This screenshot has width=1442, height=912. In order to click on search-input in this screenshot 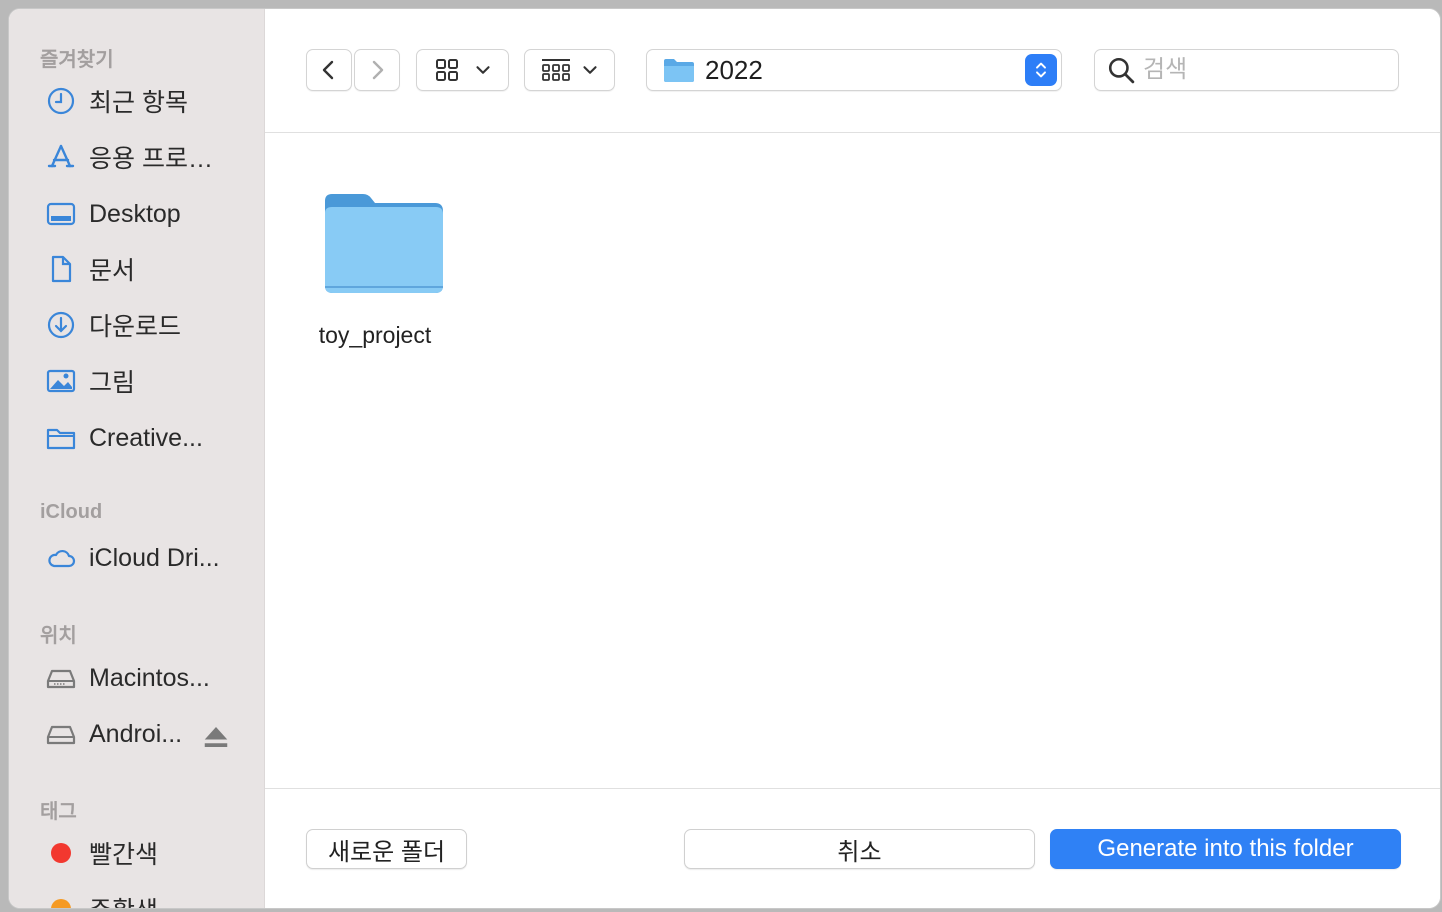, I will do `click(1263, 70)`.